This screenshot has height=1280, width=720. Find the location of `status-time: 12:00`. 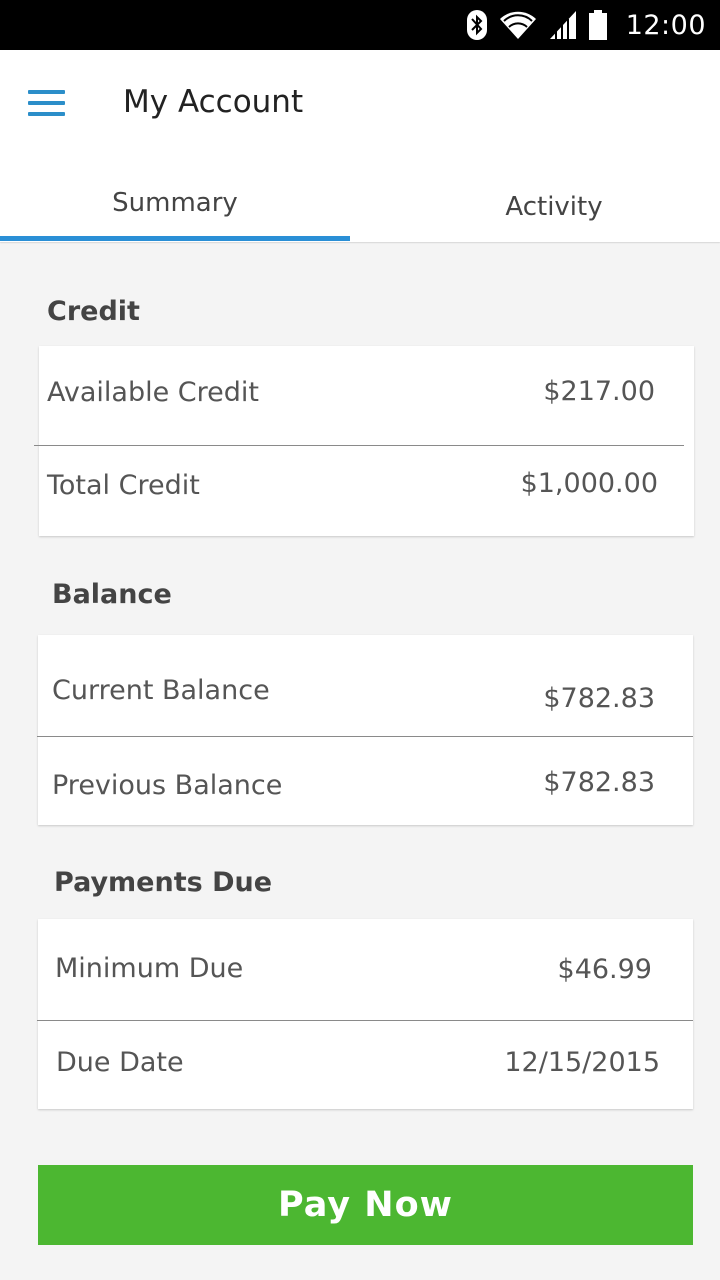

status-time: 12:00 is located at coordinates (665, 25).